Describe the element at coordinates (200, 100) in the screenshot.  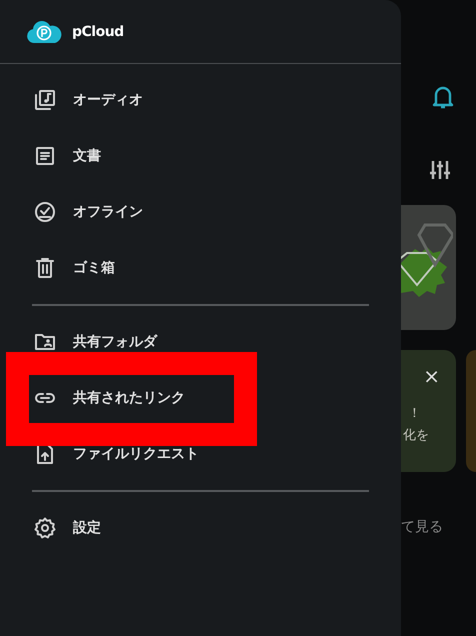
I see `menu-item: オーディオ` at that location.